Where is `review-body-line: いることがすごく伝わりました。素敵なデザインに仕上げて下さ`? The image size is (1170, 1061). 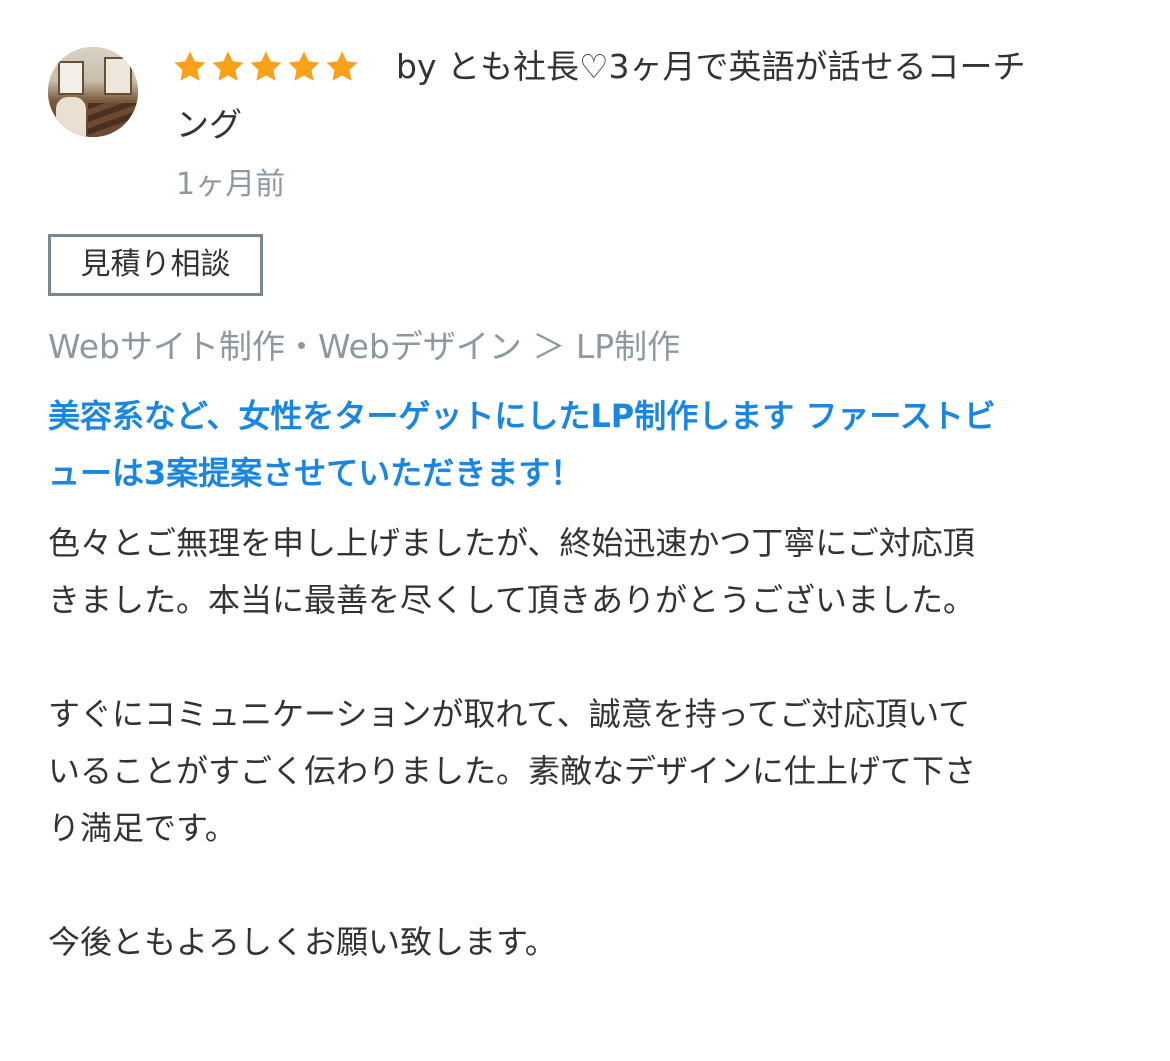
review-body-line: いることがすごく伝わりました。素敵なデザインに仕上げて下さ is located at coordinates (512, 771).